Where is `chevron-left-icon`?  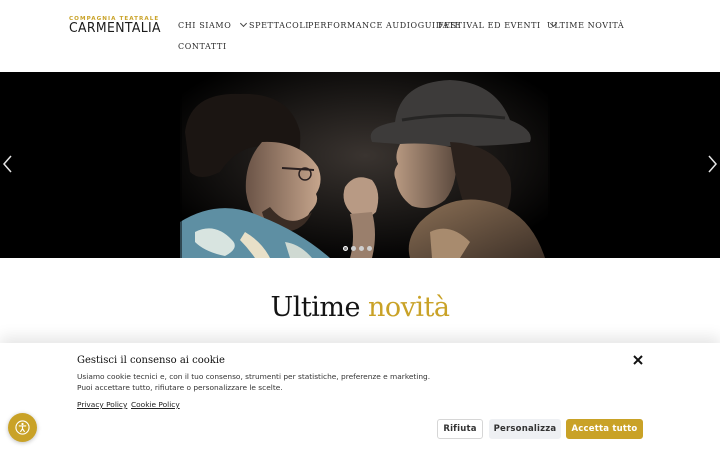 chevron-left-icon is located at coordinates (7, 164).